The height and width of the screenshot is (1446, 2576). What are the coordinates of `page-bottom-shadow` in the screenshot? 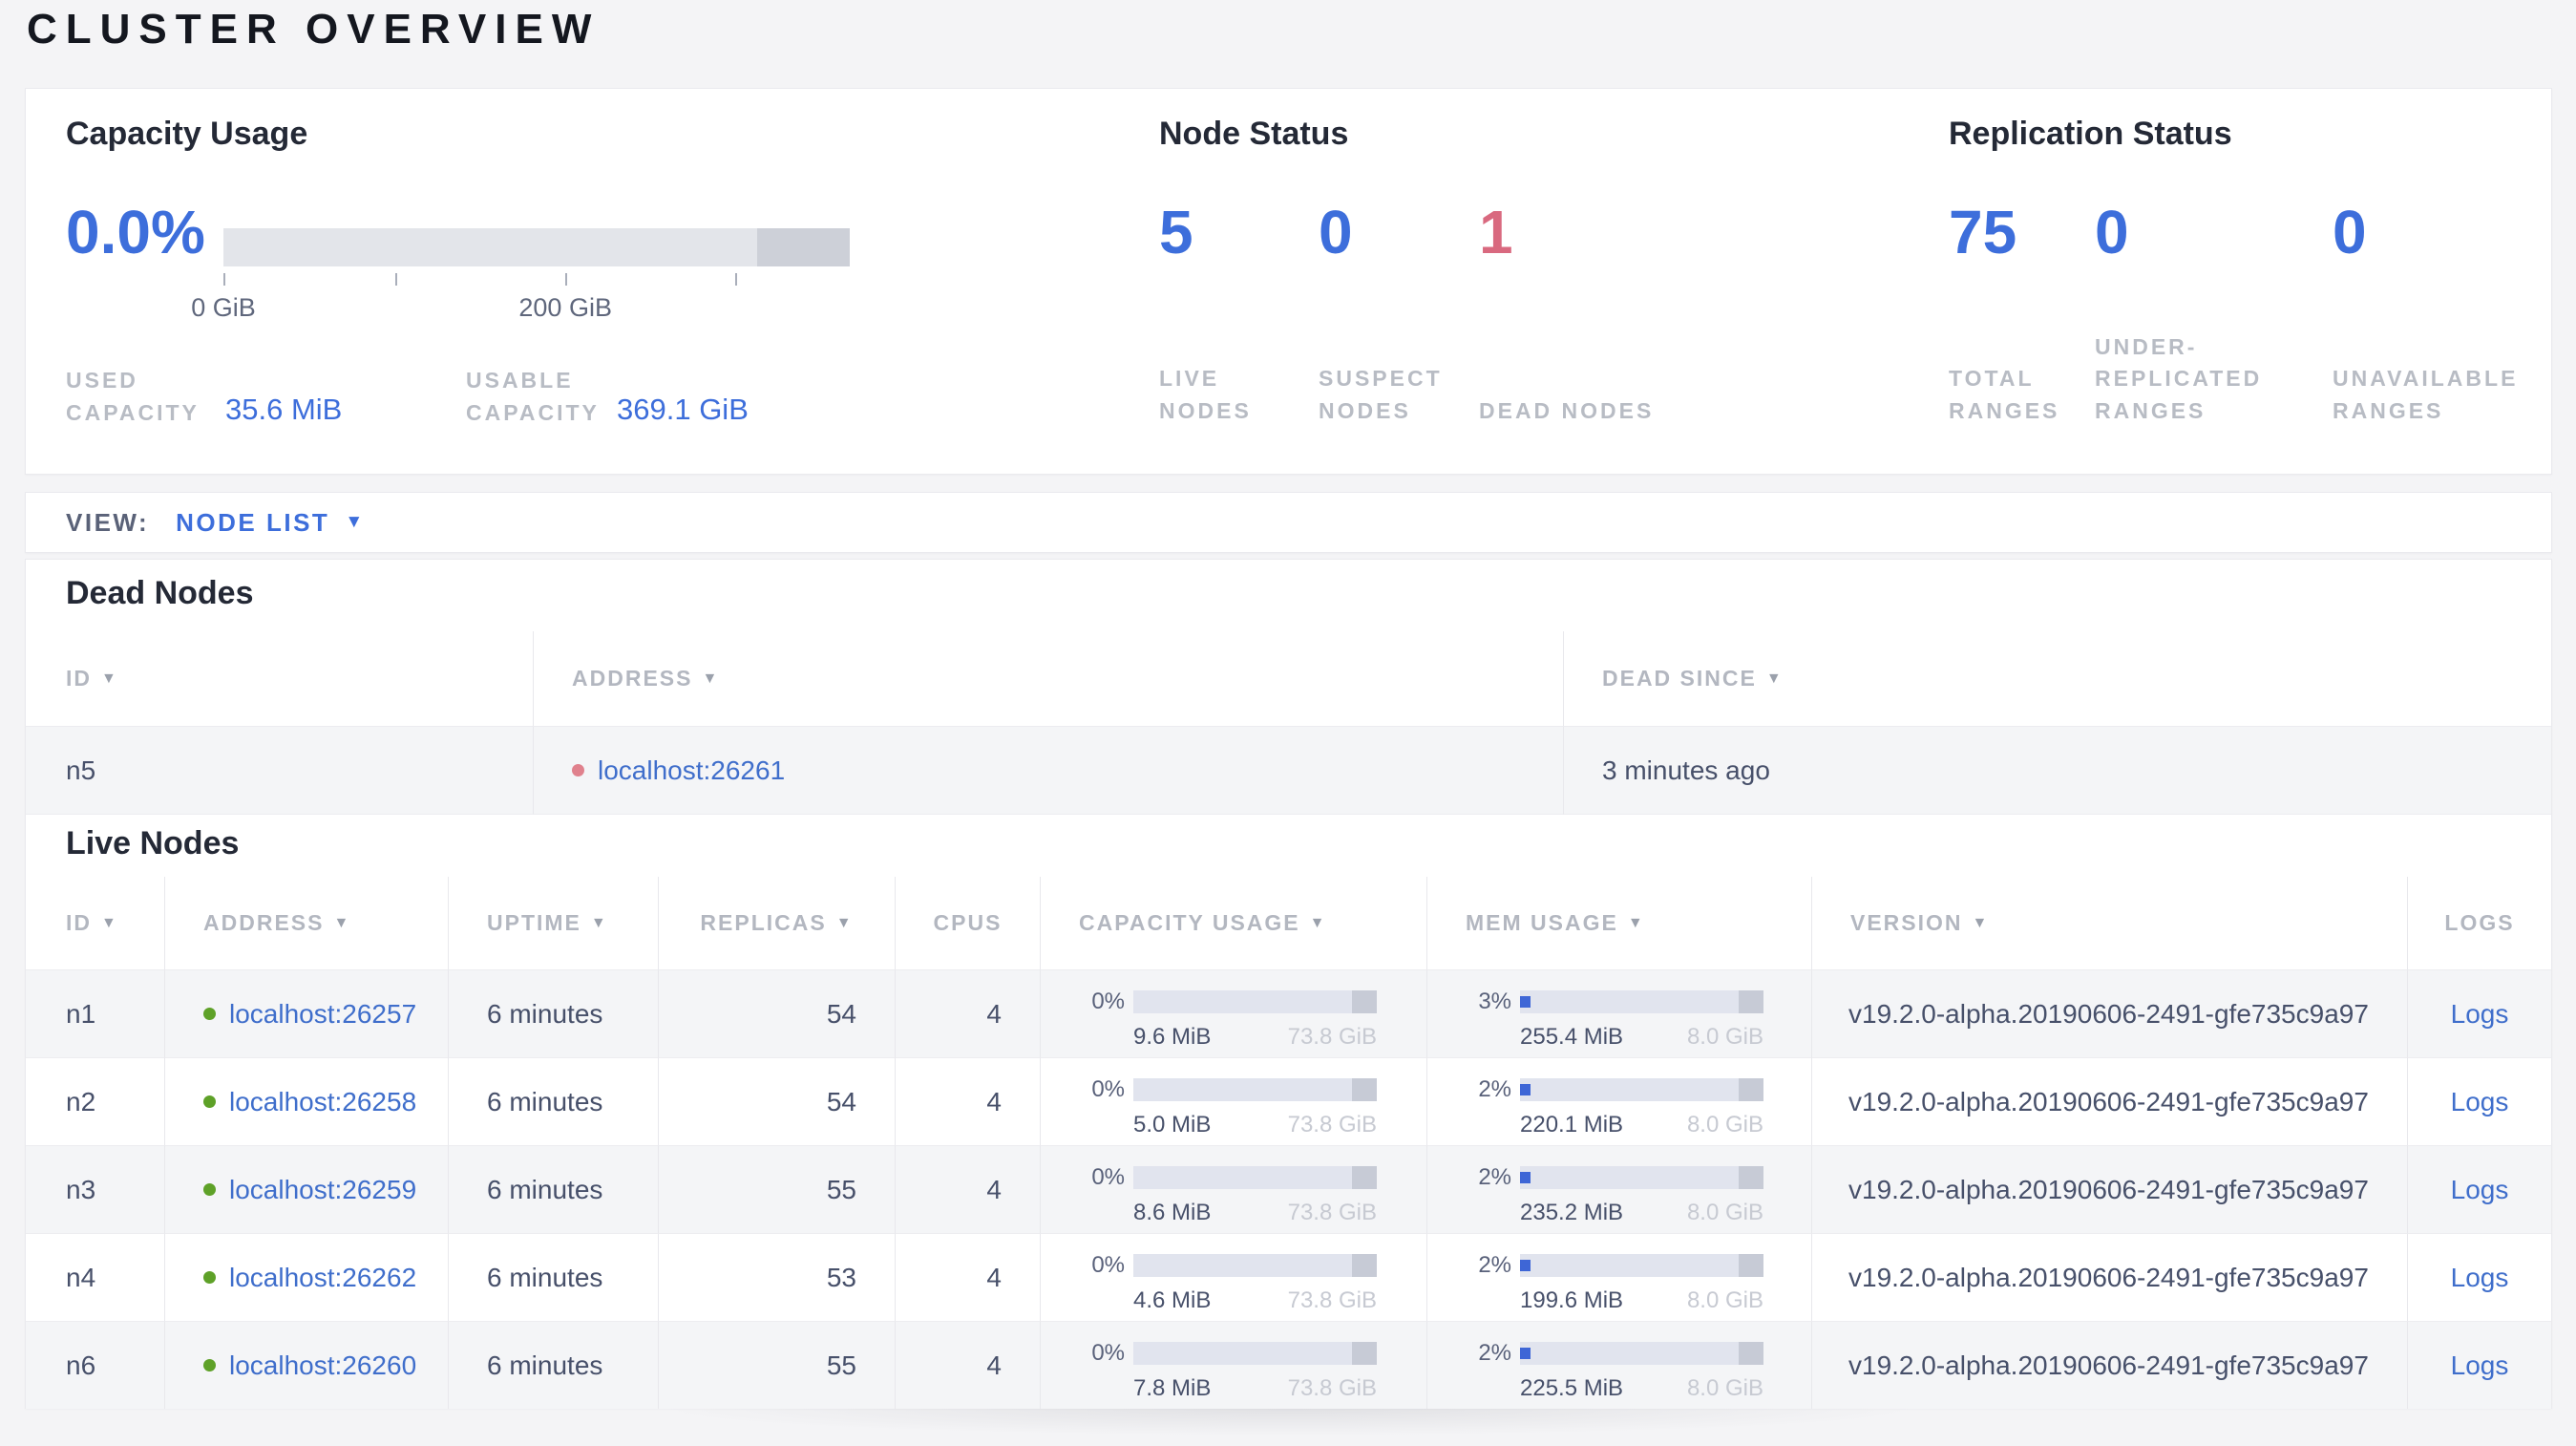 It's located at (1289, 1428).